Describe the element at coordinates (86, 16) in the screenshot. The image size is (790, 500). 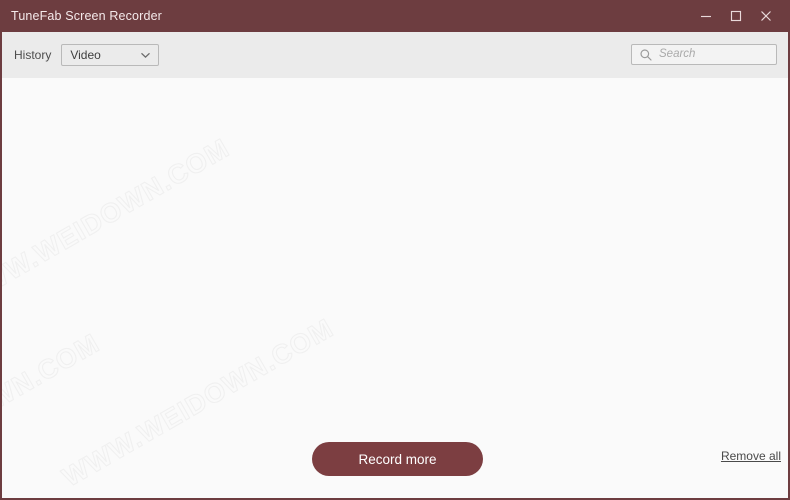
I see `window-title: TuneFab Screen Recorder` at that location.